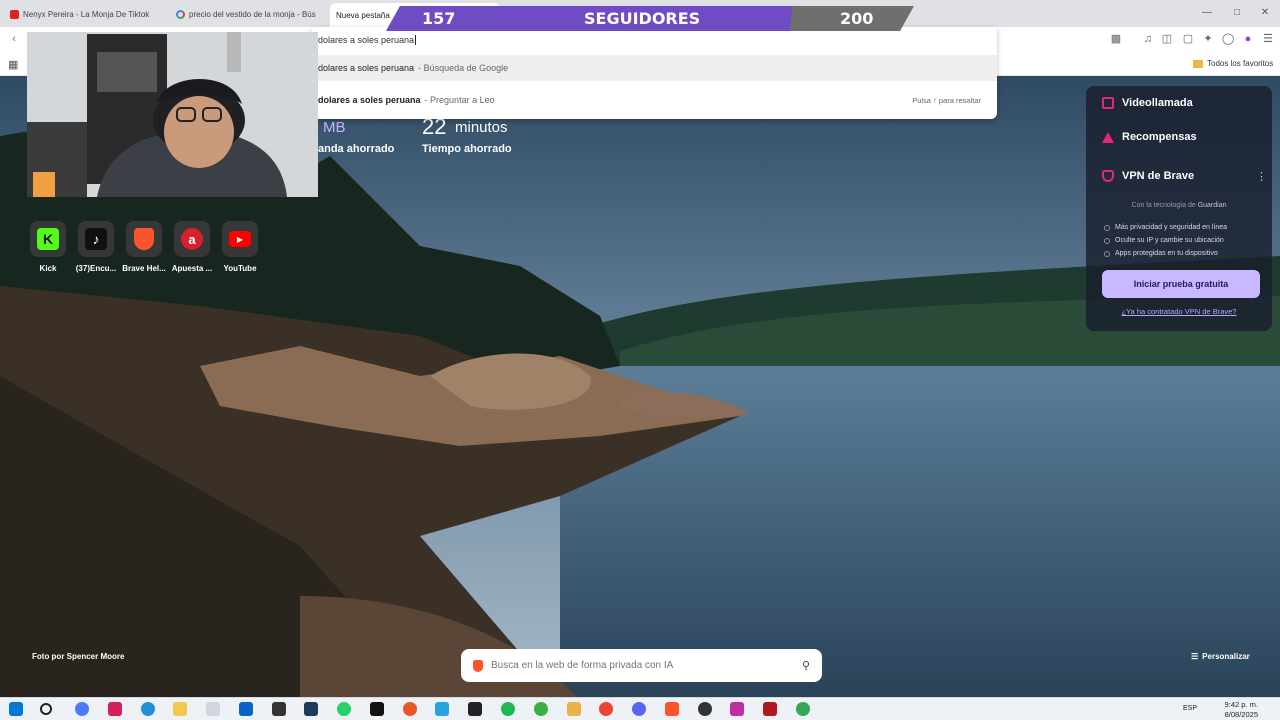 Image resolution: width=1280 pixels, height=720 pixels. I want to click on extensions-icon: ✦, so click(1208, 39).